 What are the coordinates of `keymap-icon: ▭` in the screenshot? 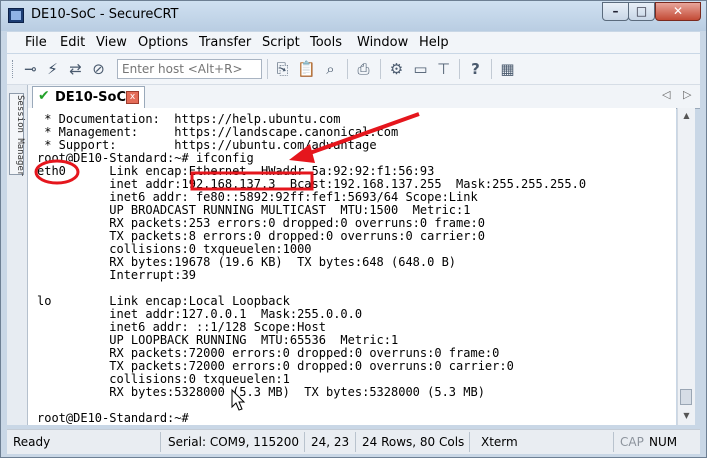 It's located at (420, 69).